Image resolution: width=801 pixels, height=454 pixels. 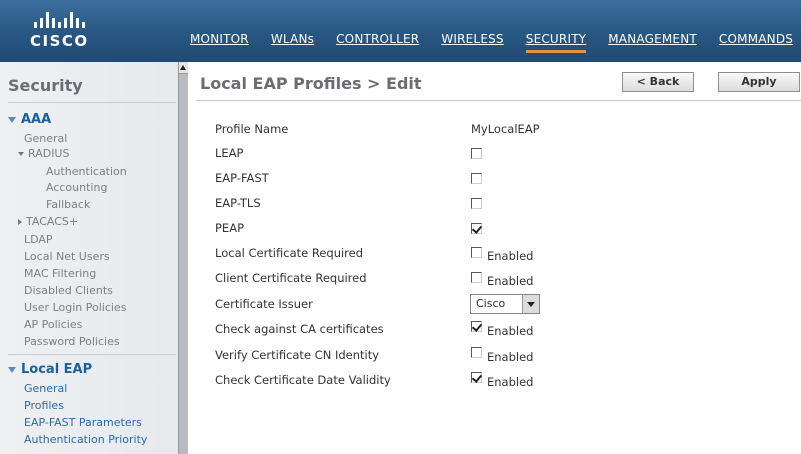 What do you see at coordinates (45, 138) in the screenshot?
I see `sidebar-item-aaa-general: General` at bounding box center [45, 138].